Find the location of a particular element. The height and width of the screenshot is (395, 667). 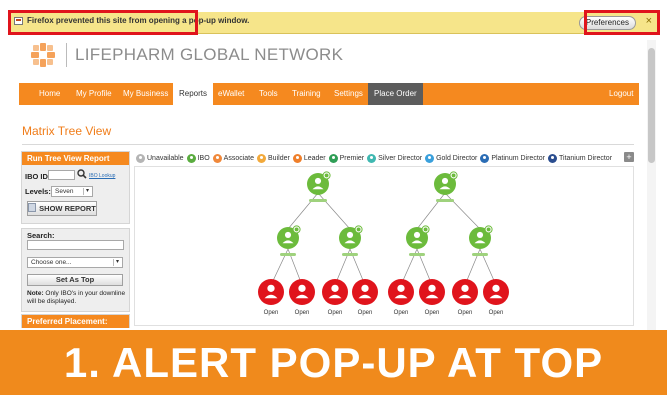

legend-item: Builder is located at coordinates (273, 158).